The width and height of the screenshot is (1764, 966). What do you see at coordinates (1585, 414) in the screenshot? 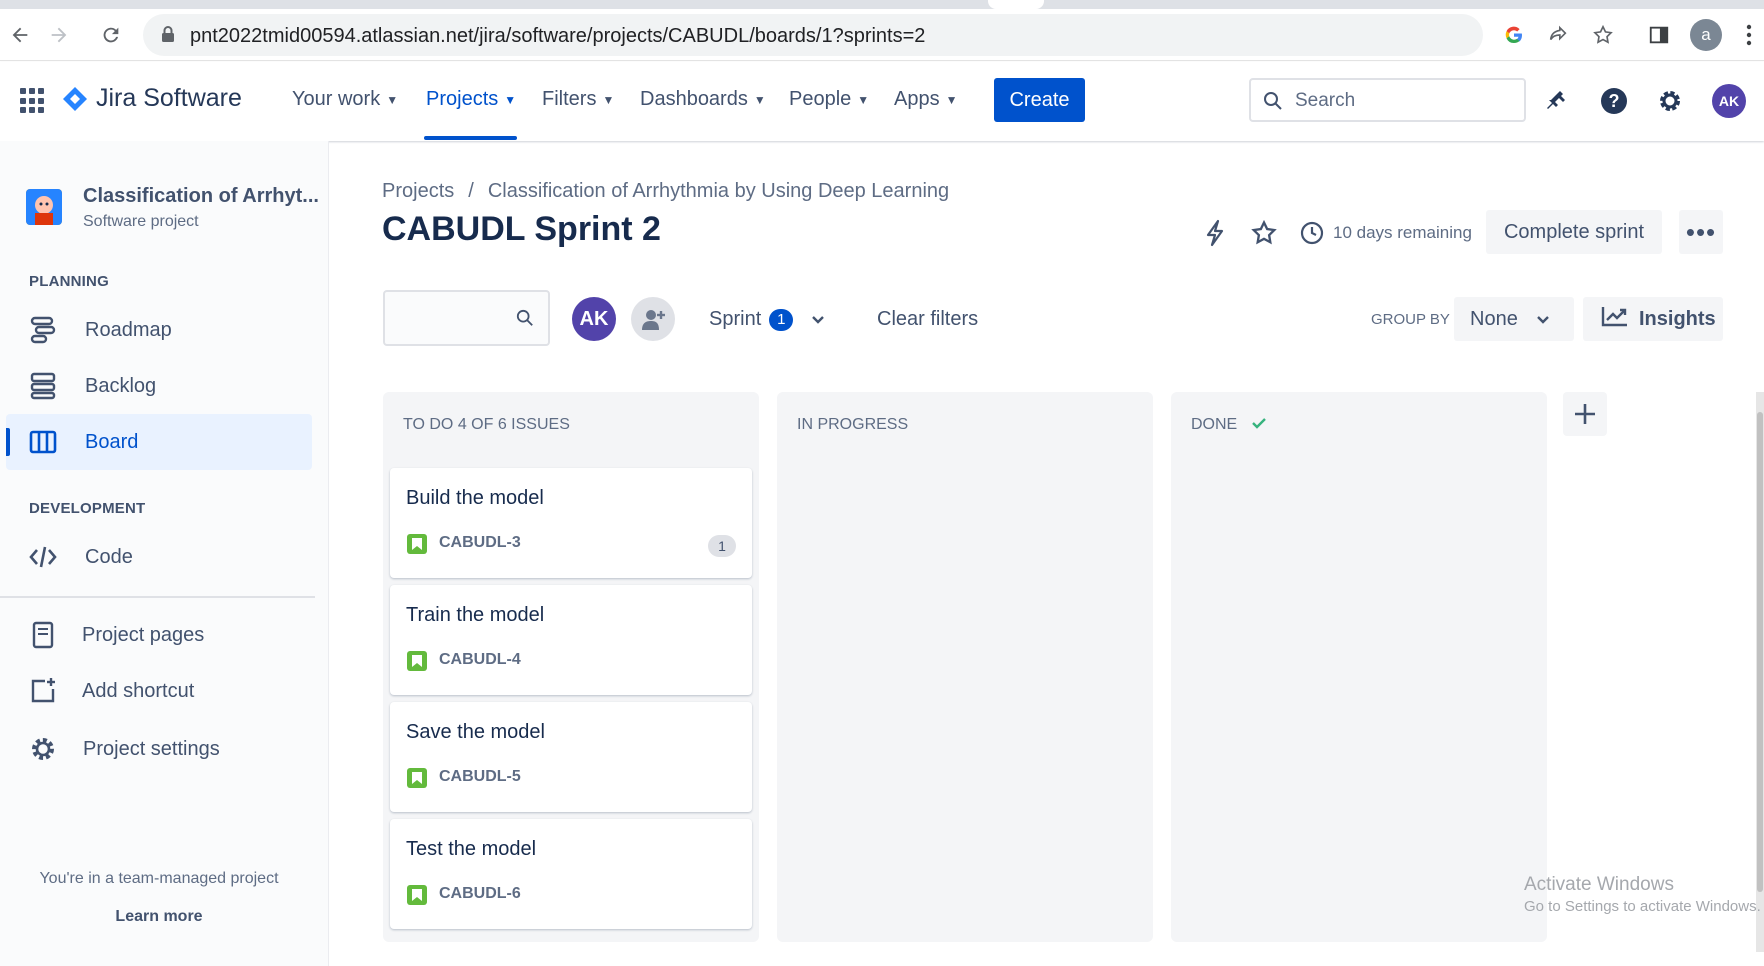
I see `add-column-button` at bounding box center [1585, 414].